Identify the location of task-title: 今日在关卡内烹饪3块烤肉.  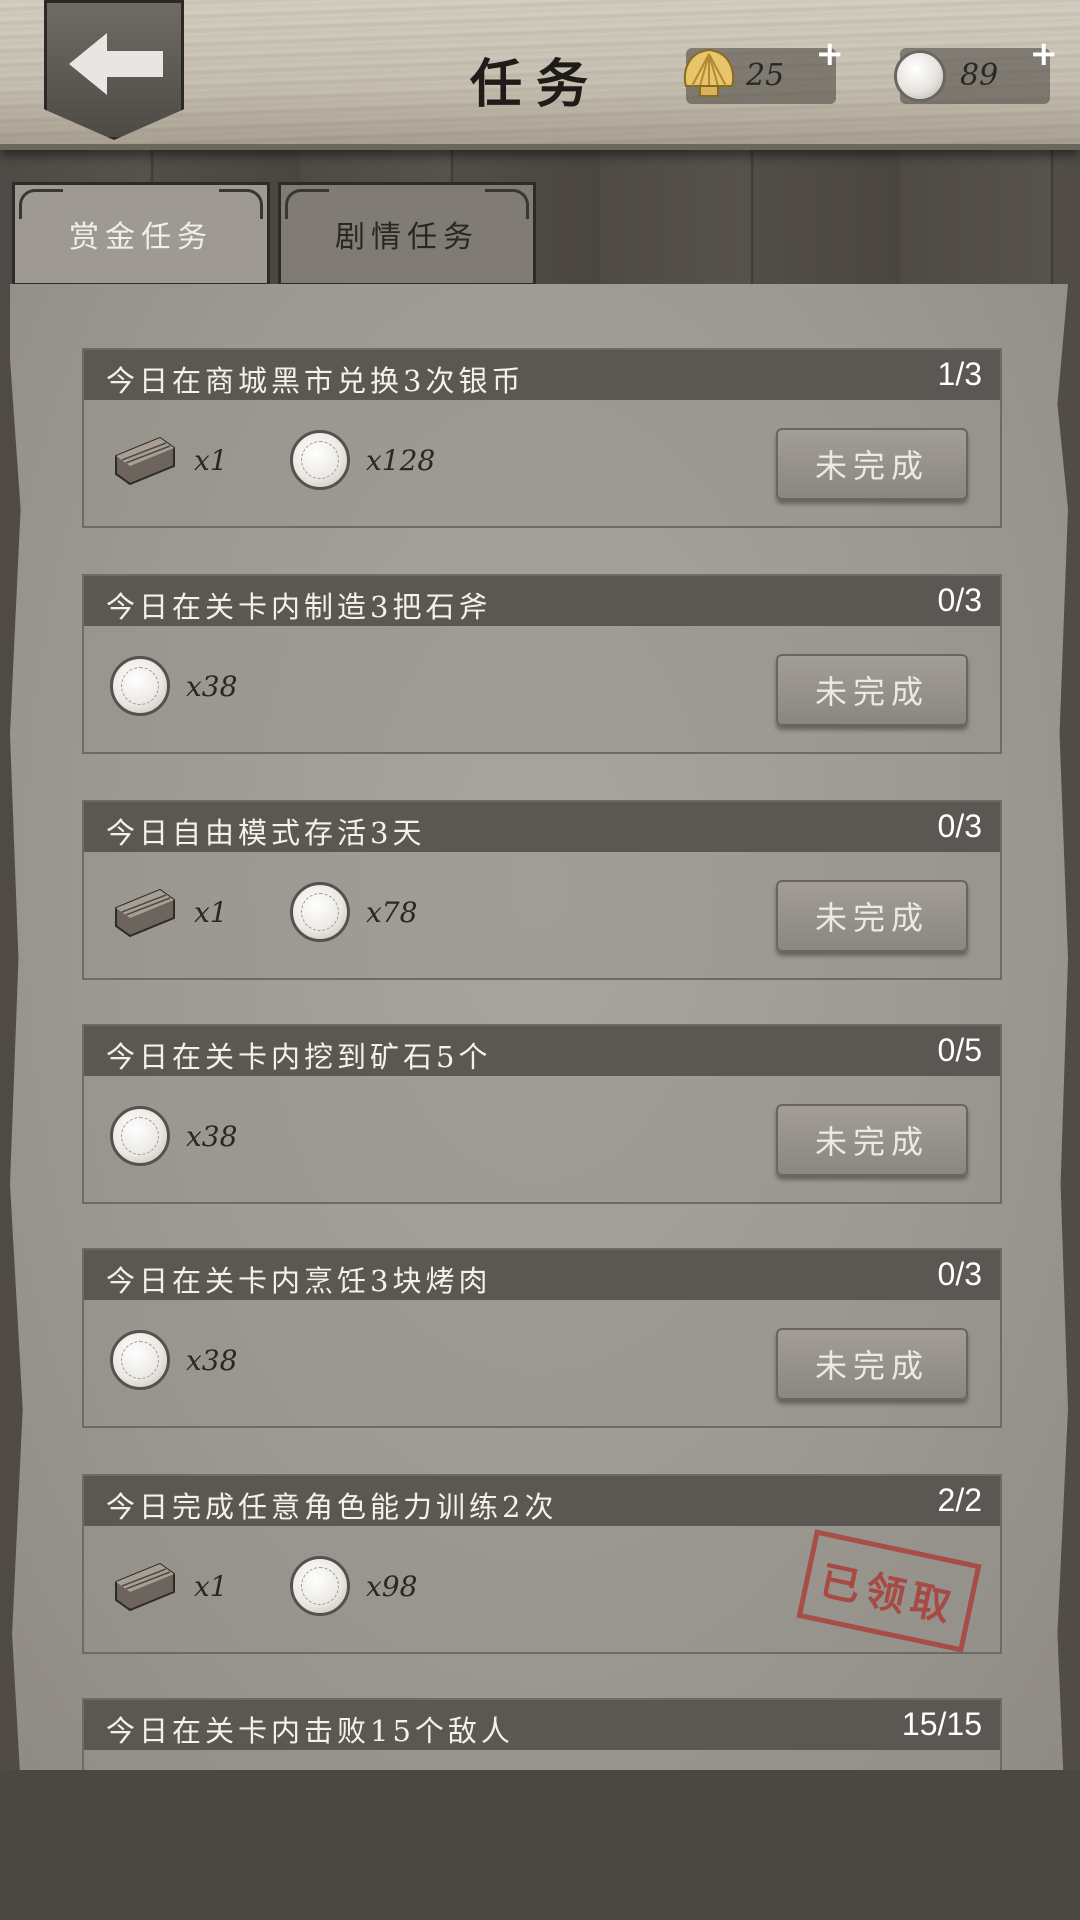
(299, 1281).